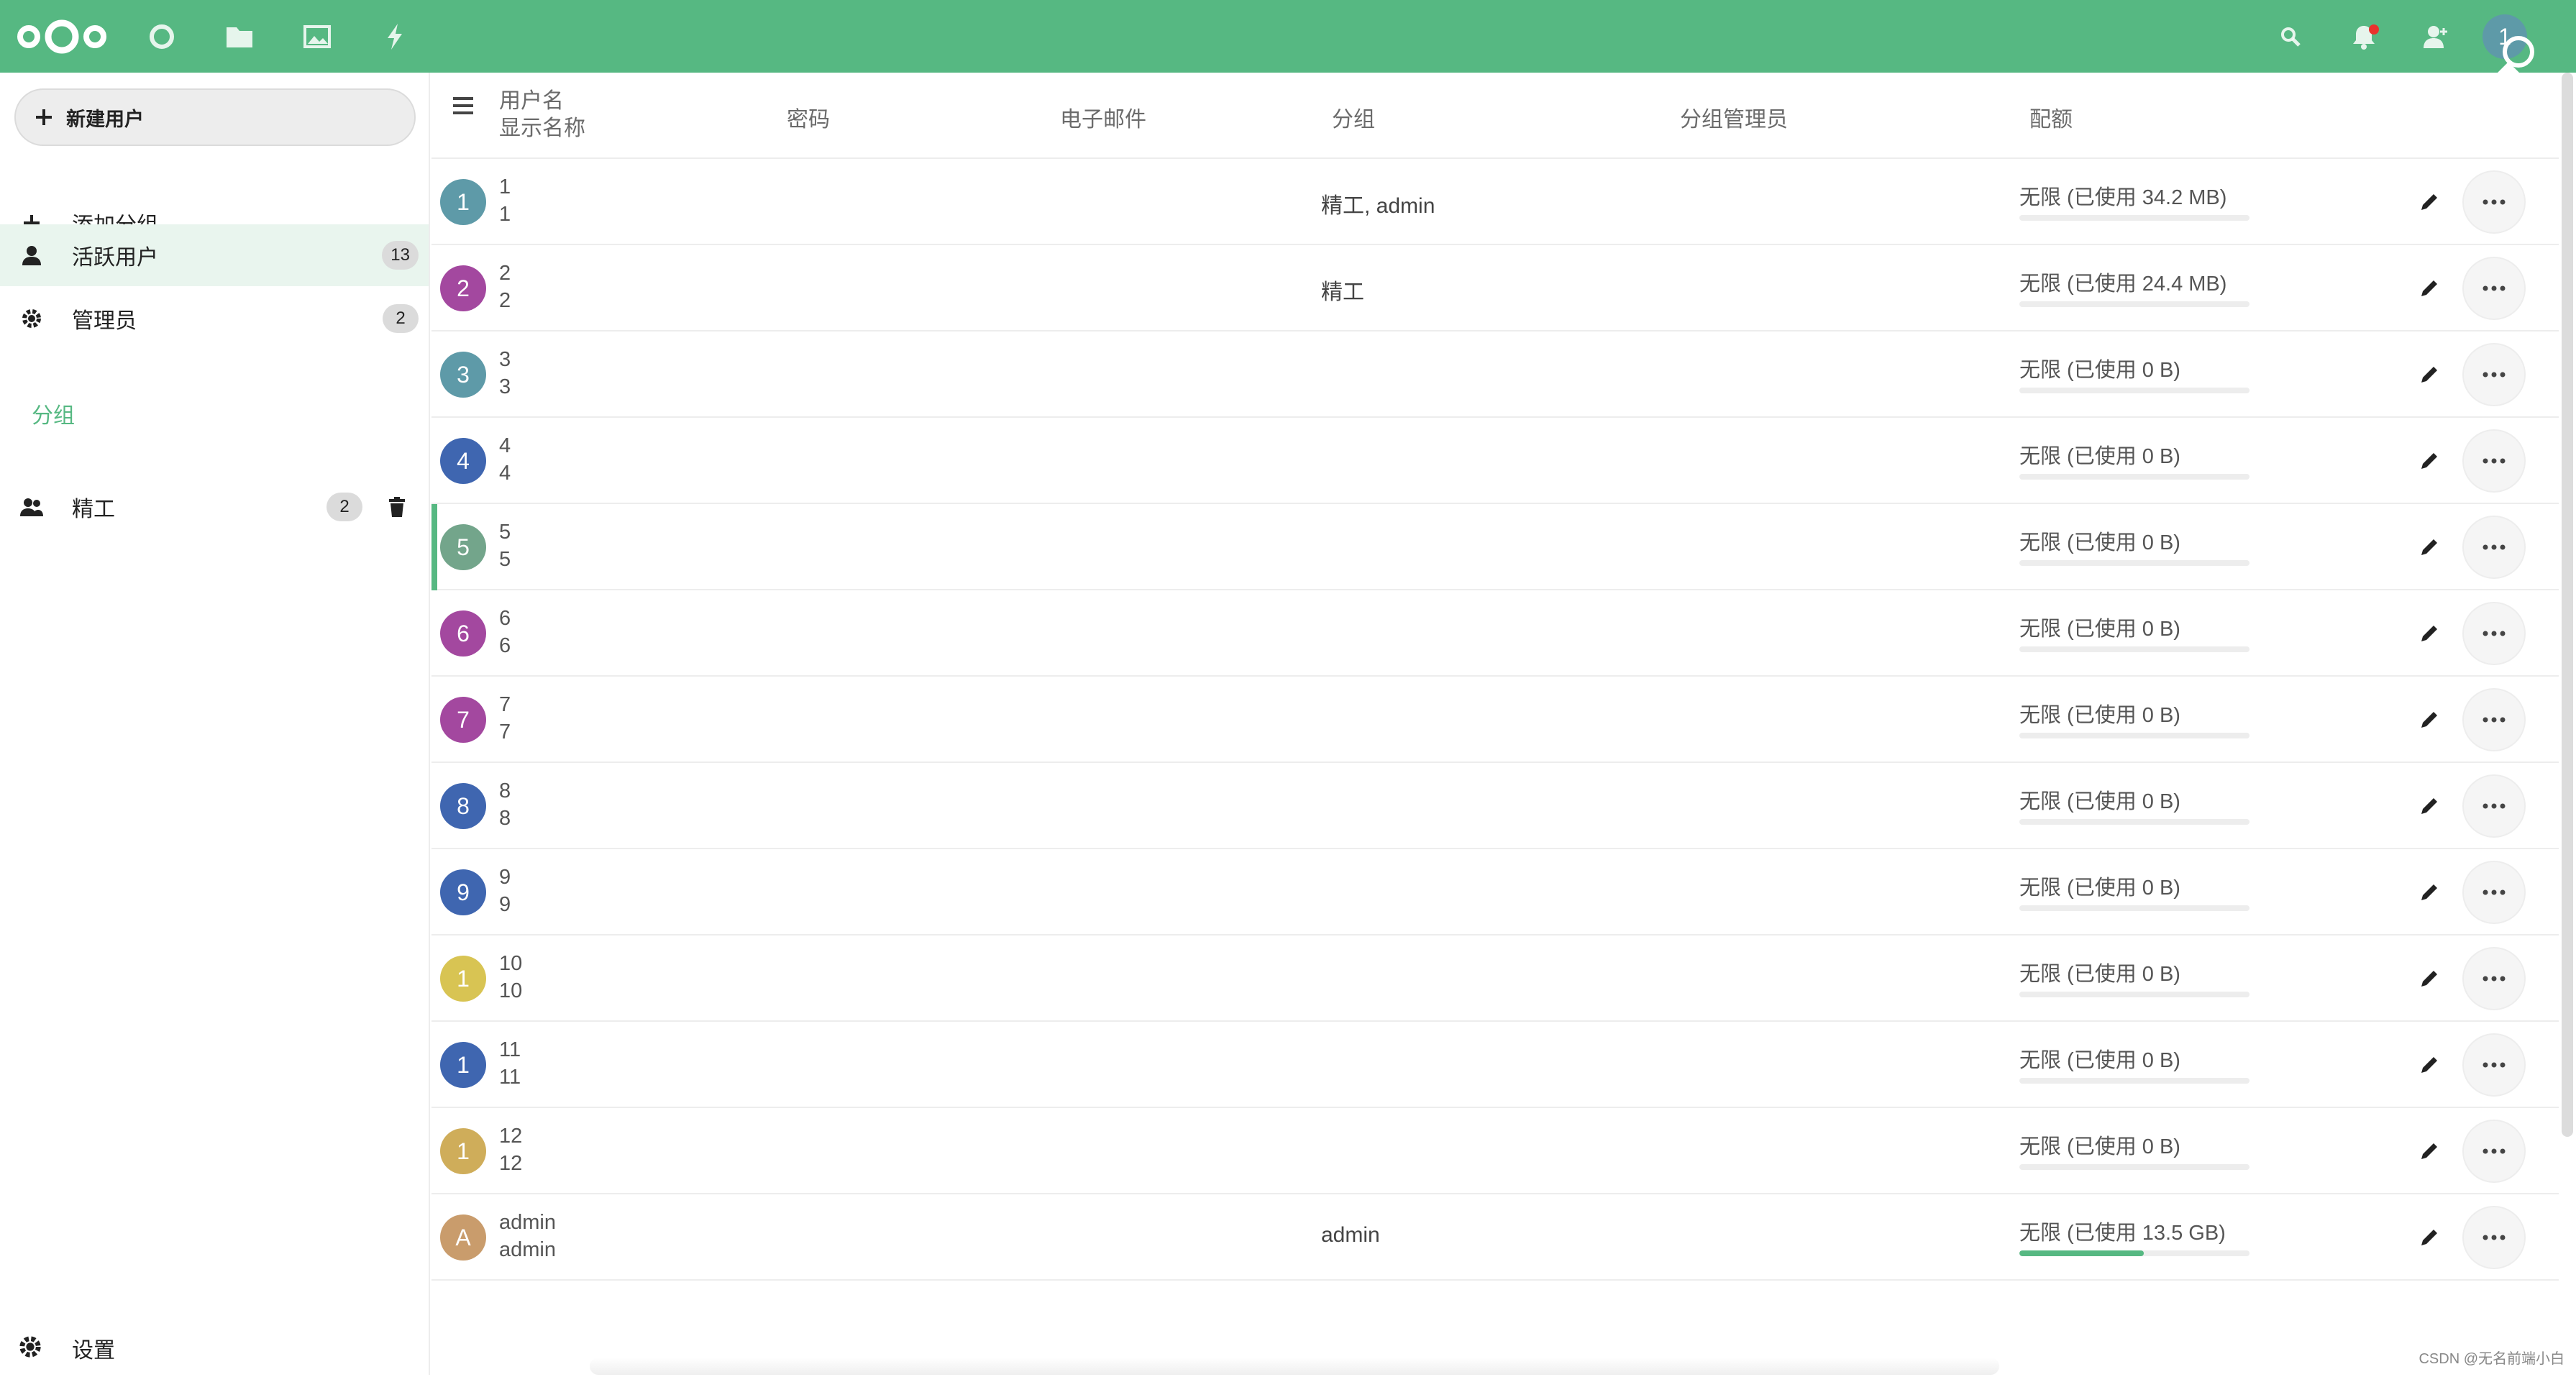  What do you see at coordinates (1495, 978) in the screenshot?
I see `table-row: 1 10 10 无限 (已使用 0 B)` at bounding box center [1495, 978].